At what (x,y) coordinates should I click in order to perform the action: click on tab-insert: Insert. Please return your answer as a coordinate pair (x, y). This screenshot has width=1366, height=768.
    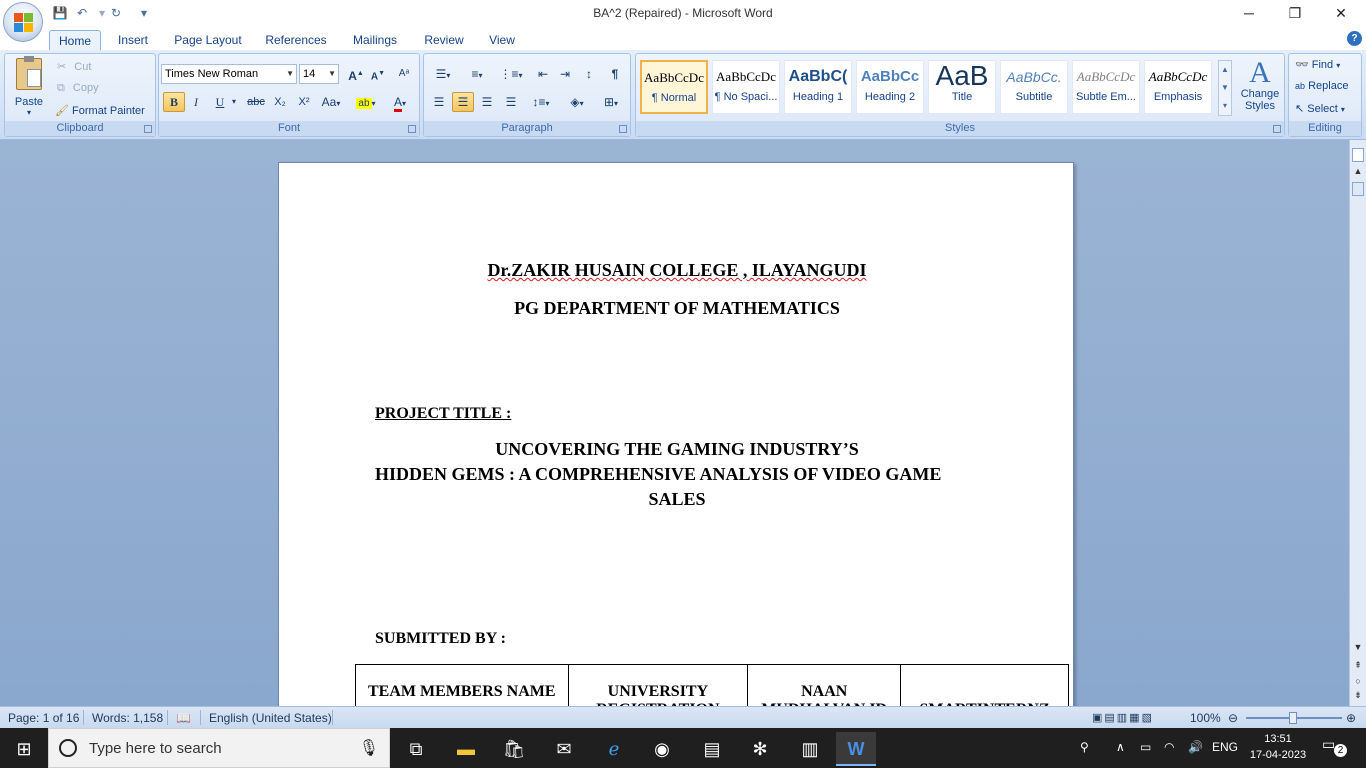
    Looking at the image, I should click on (133, 40).